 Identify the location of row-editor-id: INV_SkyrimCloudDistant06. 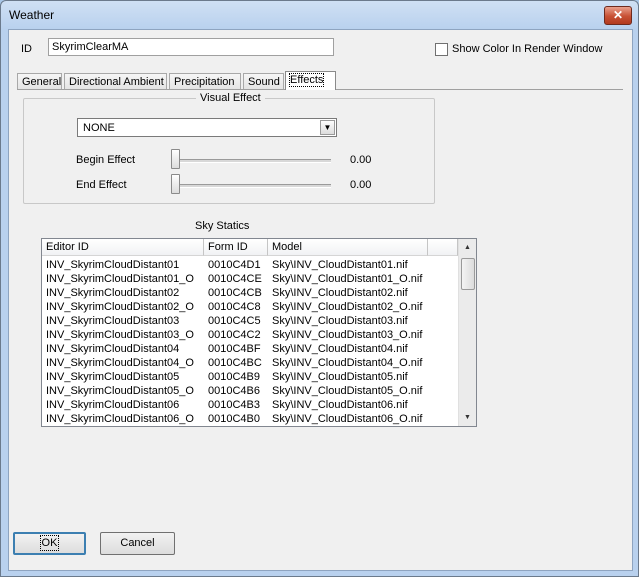
(113, 405).